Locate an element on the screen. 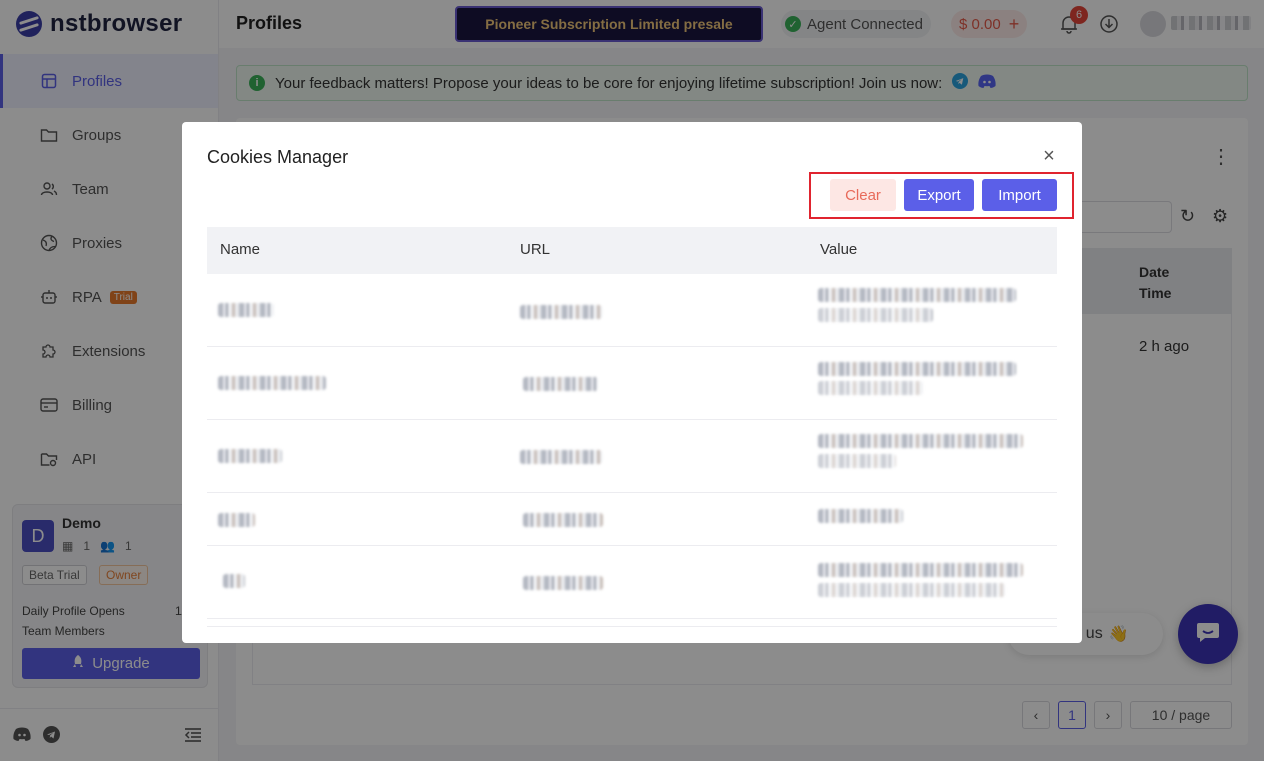  column-value-header: Value is located at coordinates (839, 249).